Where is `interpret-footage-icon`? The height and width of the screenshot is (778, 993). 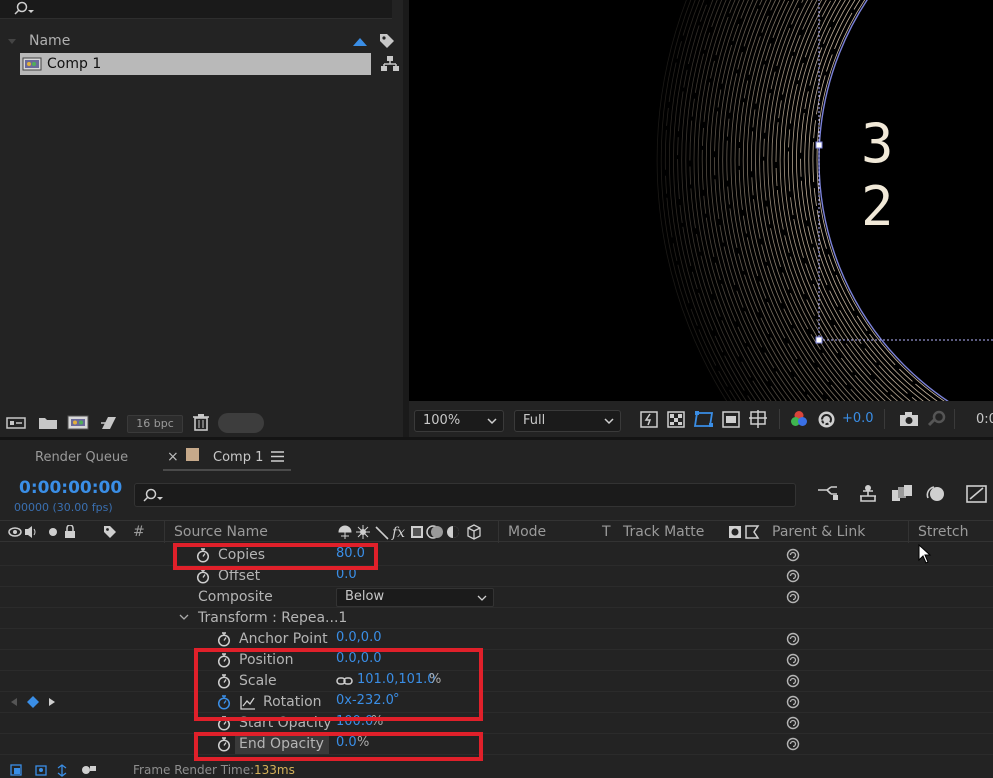
interpret-footage-icon is located at coordinates (16, 423).